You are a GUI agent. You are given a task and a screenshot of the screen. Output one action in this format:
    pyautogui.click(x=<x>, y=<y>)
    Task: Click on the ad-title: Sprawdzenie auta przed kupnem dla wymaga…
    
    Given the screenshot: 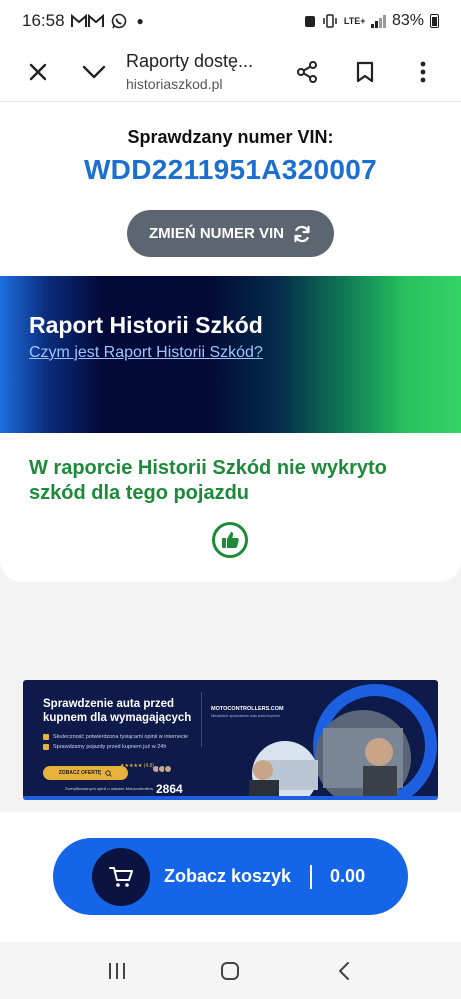 What is the action you would take?
    pyautogui.click(x=117, y=711)
    